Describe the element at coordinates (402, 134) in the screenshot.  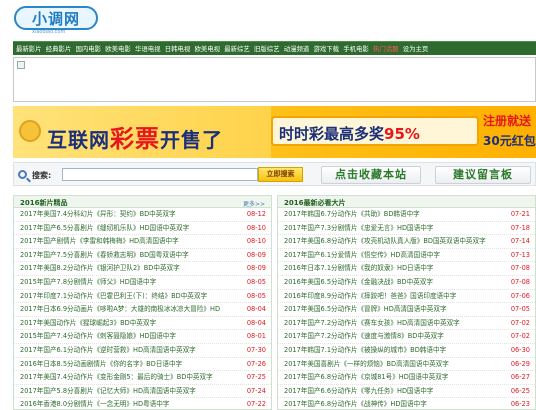
I see `banner-offer-red: 95%` at that location.